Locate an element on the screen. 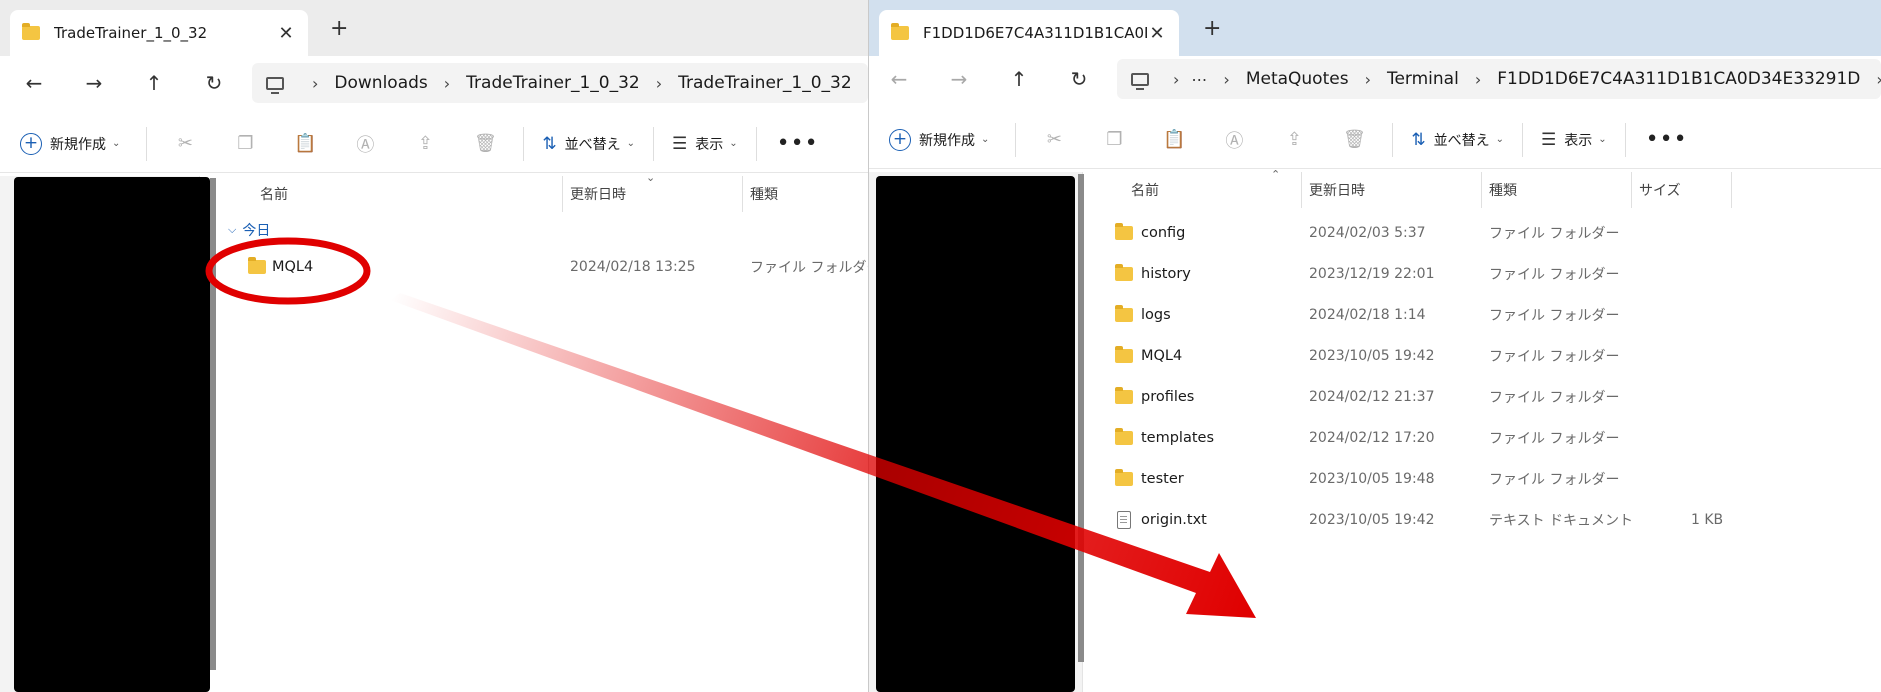 This screenshot has width=1881, height=692. list-item: config 2024/02/03 5:37 ファイル フォルダー is located at coordinates (1484, 232).